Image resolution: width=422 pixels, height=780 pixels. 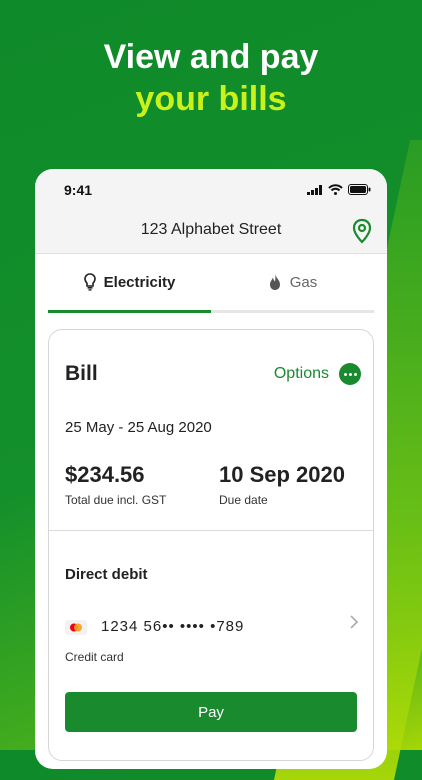 What do you see at coordinates (335, 189) in the screenshot?
I see `wifi-icon` at bounding box center [335, 189].